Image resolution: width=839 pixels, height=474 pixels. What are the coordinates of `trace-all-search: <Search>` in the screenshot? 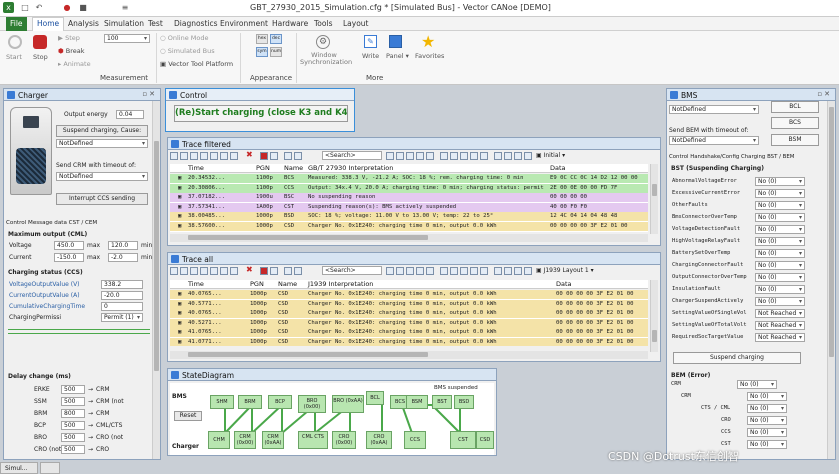 It's located at (352, 270).